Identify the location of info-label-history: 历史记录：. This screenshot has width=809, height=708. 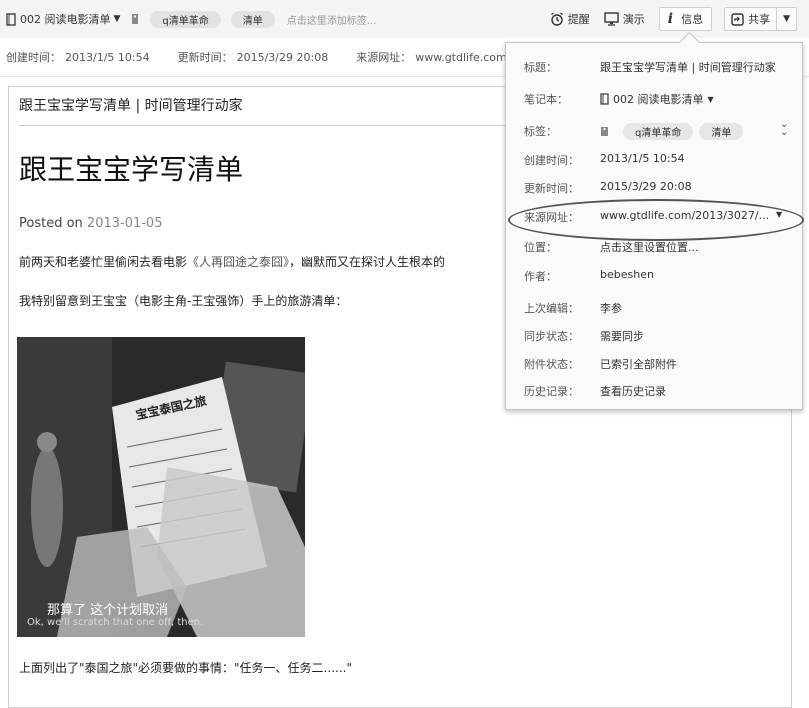
(551, 391).